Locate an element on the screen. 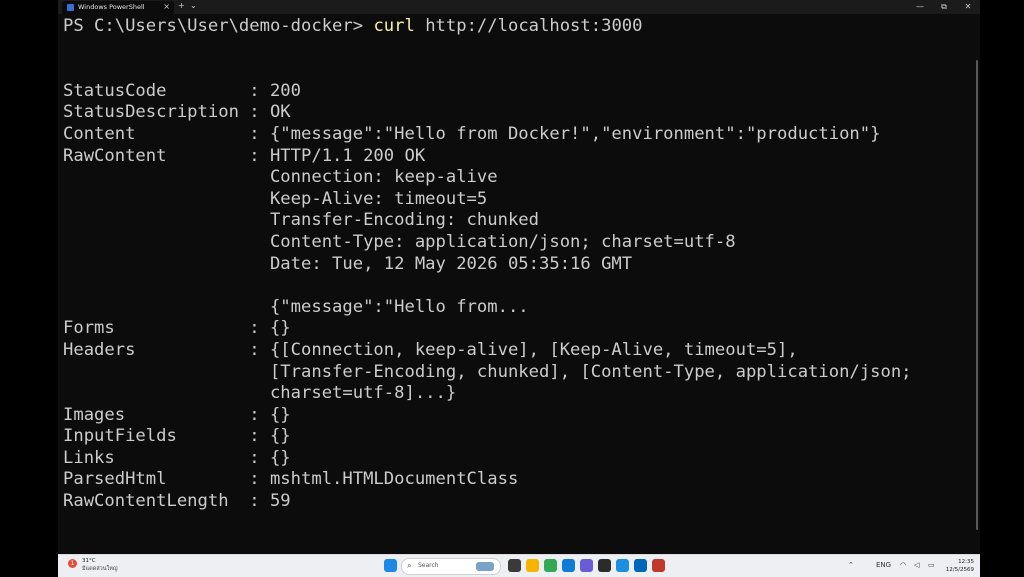  output-line: Images : {} is located at coordinates (177, 414).